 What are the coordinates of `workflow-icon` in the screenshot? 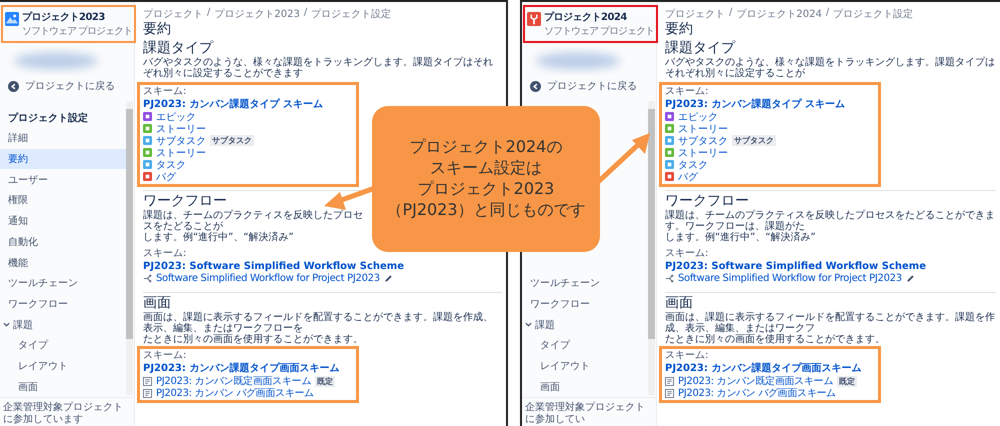 It's located at (147, 279).